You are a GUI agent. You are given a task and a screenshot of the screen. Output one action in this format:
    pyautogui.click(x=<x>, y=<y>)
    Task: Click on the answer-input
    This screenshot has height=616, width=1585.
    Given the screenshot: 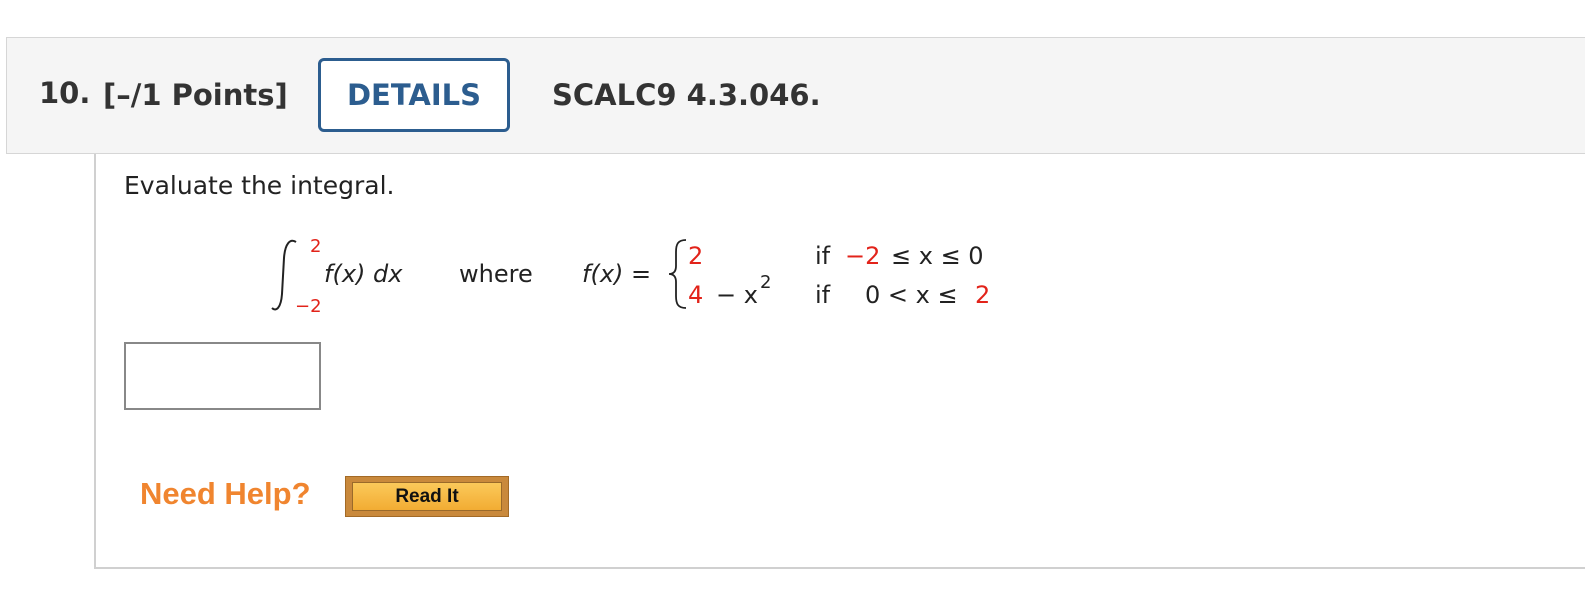 What is the action you would take?
    pyautogui.click(x=222, y=376)
    